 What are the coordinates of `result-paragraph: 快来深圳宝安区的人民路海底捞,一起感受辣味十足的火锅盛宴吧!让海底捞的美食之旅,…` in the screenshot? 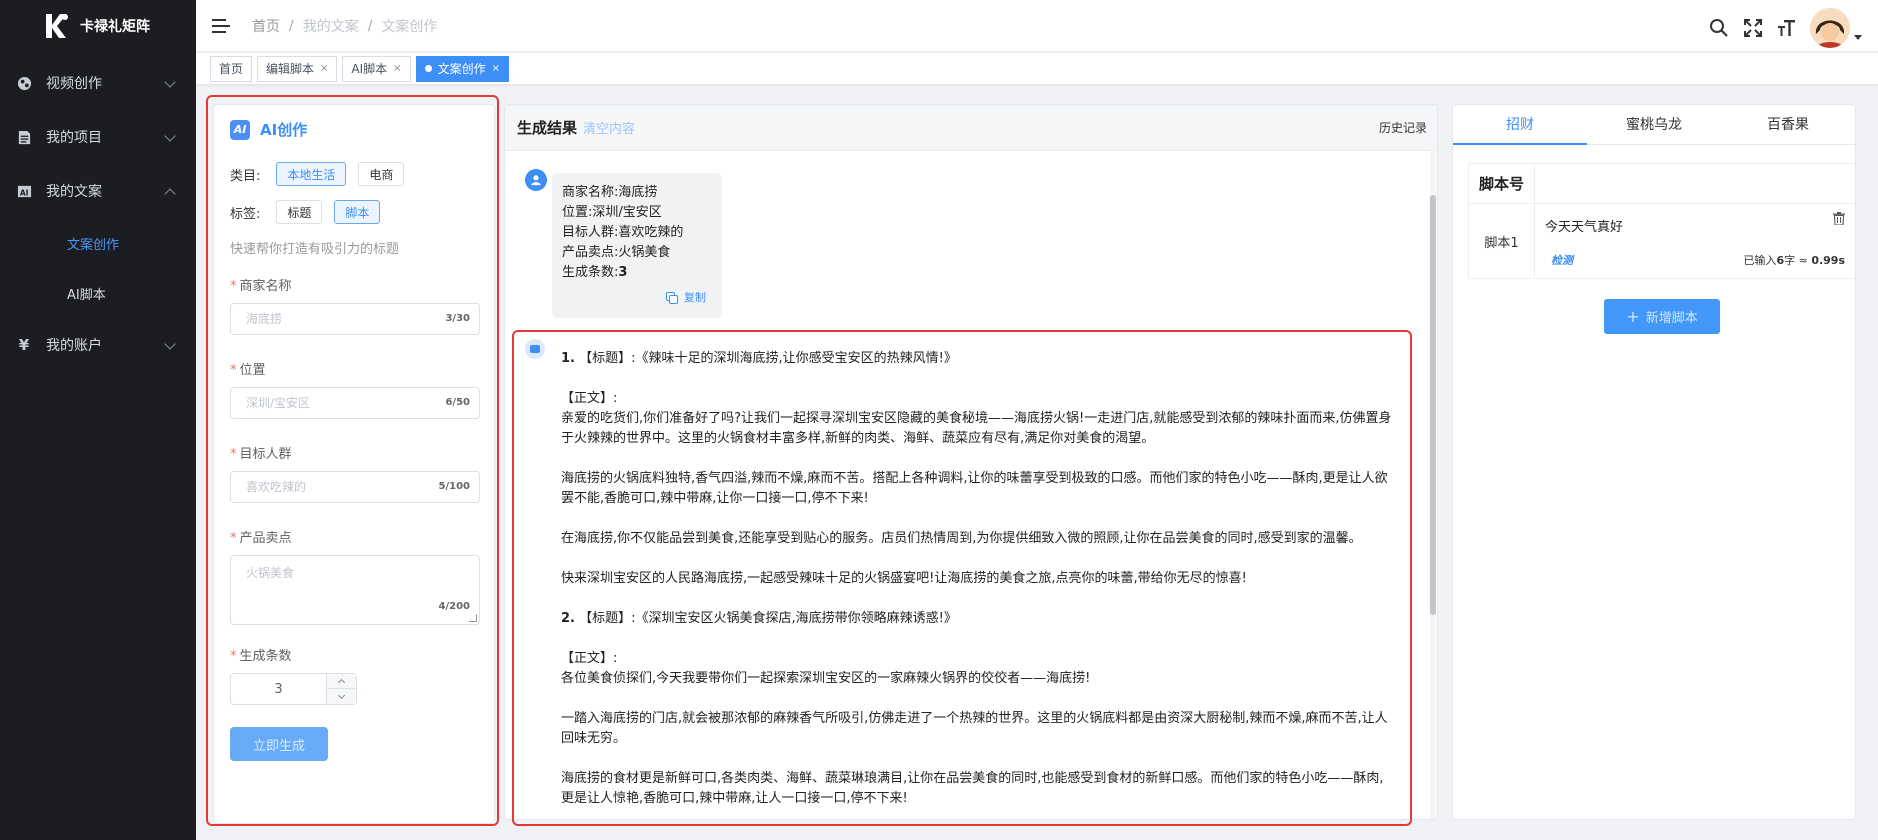 It's located at (904, 578).